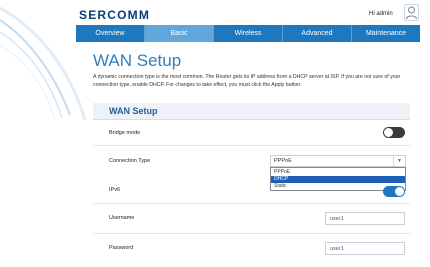 This screenshot has height=267, width=430. What do you see at coordinates (125, 133) in the screenshot?
I see `bridge-mode-label: Bridge mode` at bounding box center [125, 133].